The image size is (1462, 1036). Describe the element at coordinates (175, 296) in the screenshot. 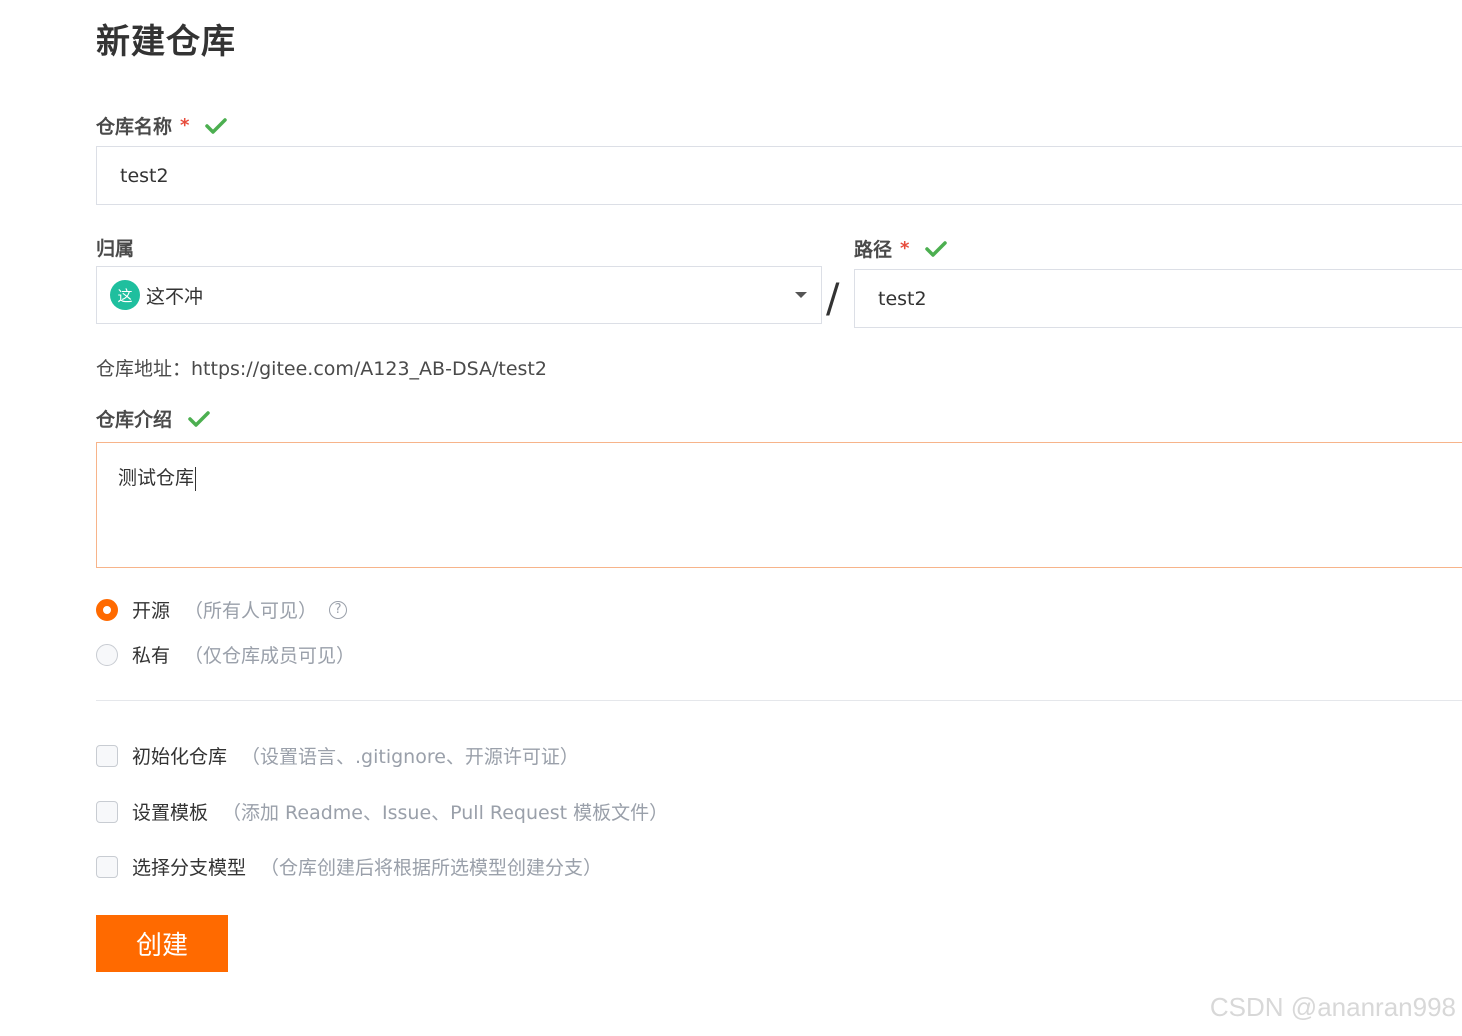

I see `owner-selected-value: 这不冲` at that location.